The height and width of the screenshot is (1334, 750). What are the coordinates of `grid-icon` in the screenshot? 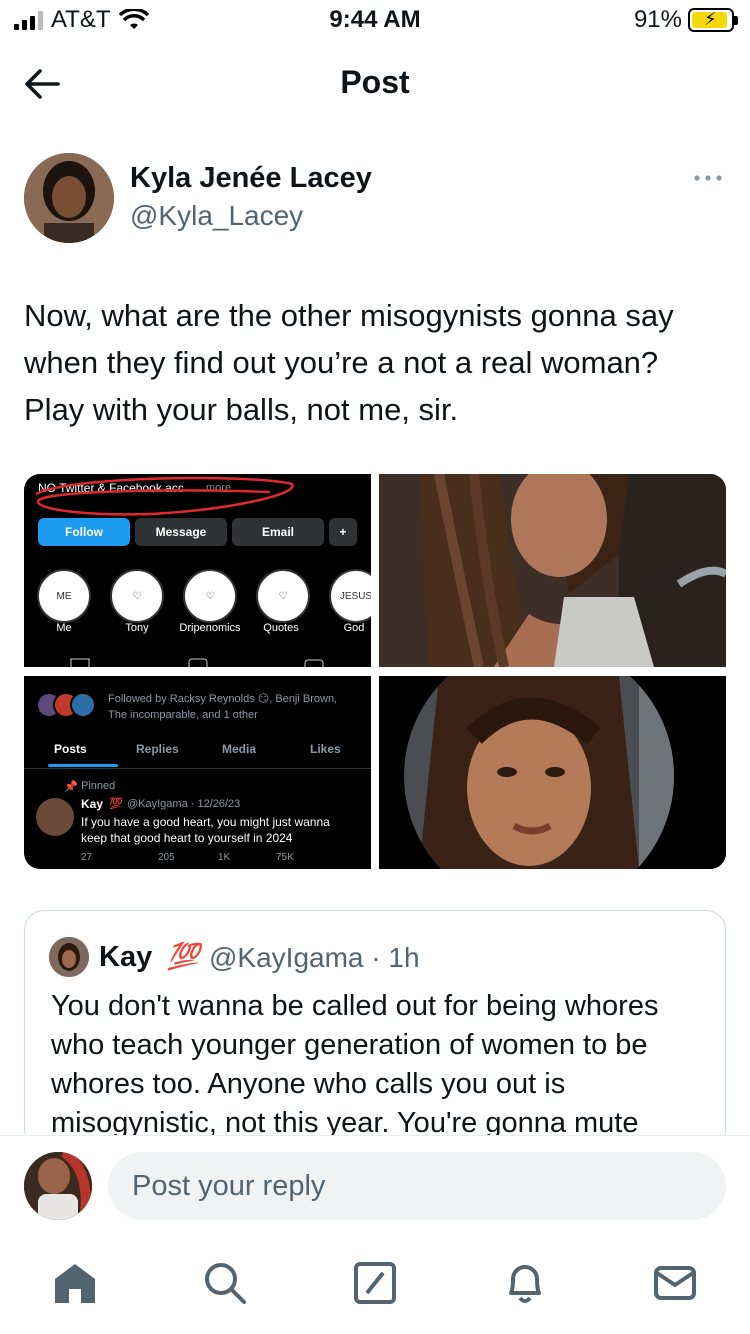 It's located at (80, 662).